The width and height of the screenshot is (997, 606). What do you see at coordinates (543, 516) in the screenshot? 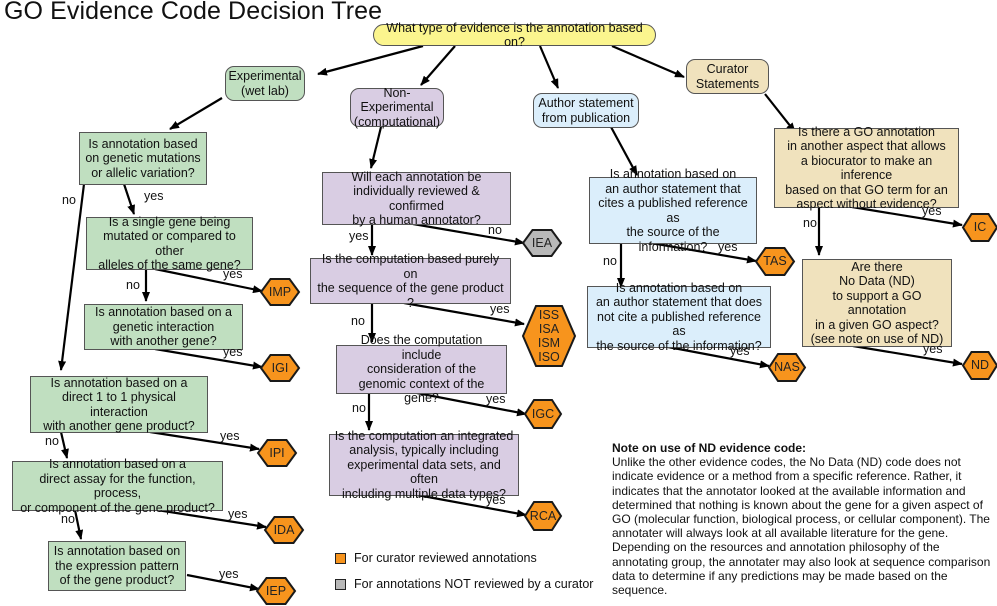
I see `evidence-code-label: RCA` at bounding box center [543, 516].